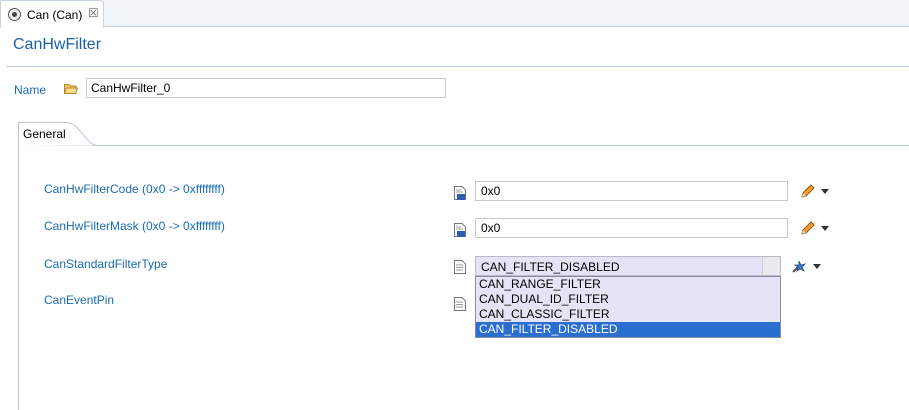 Image resolution: width=909 pixels, height=410 pixels. What do you see at coordinates (454, 14) in the screenshot?
I see `editor-tab-strip: Can (Can) ☒` at bounding box center [454, 14].